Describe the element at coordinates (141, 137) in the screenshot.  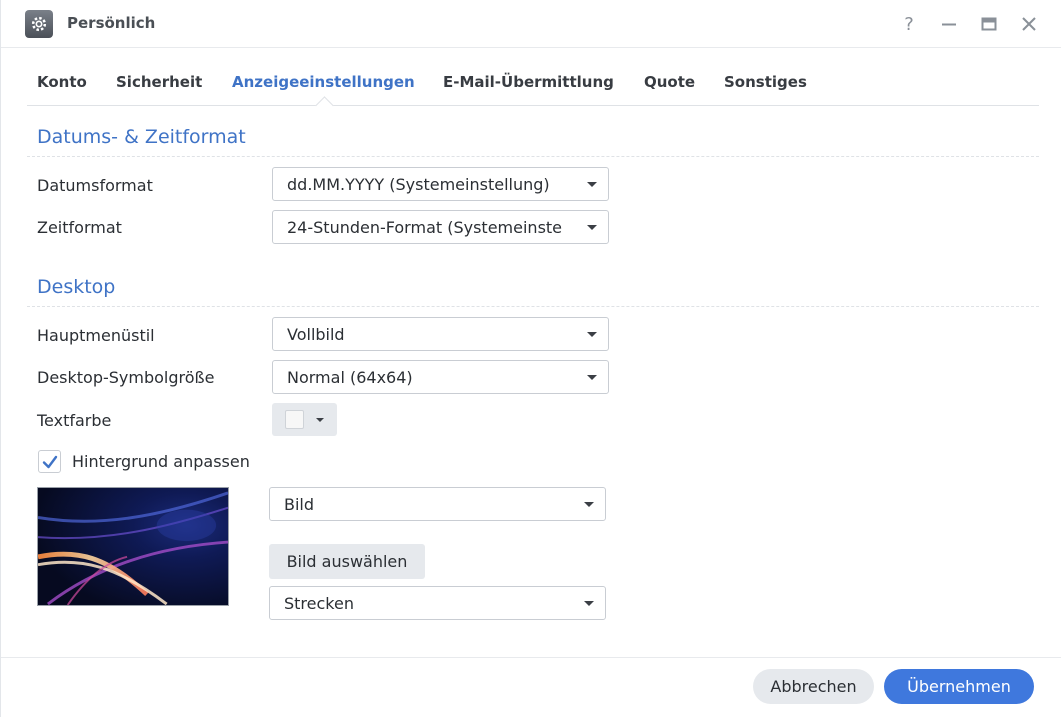
I see `section-title-date-time: Datums- & Zeitformat` at that location.